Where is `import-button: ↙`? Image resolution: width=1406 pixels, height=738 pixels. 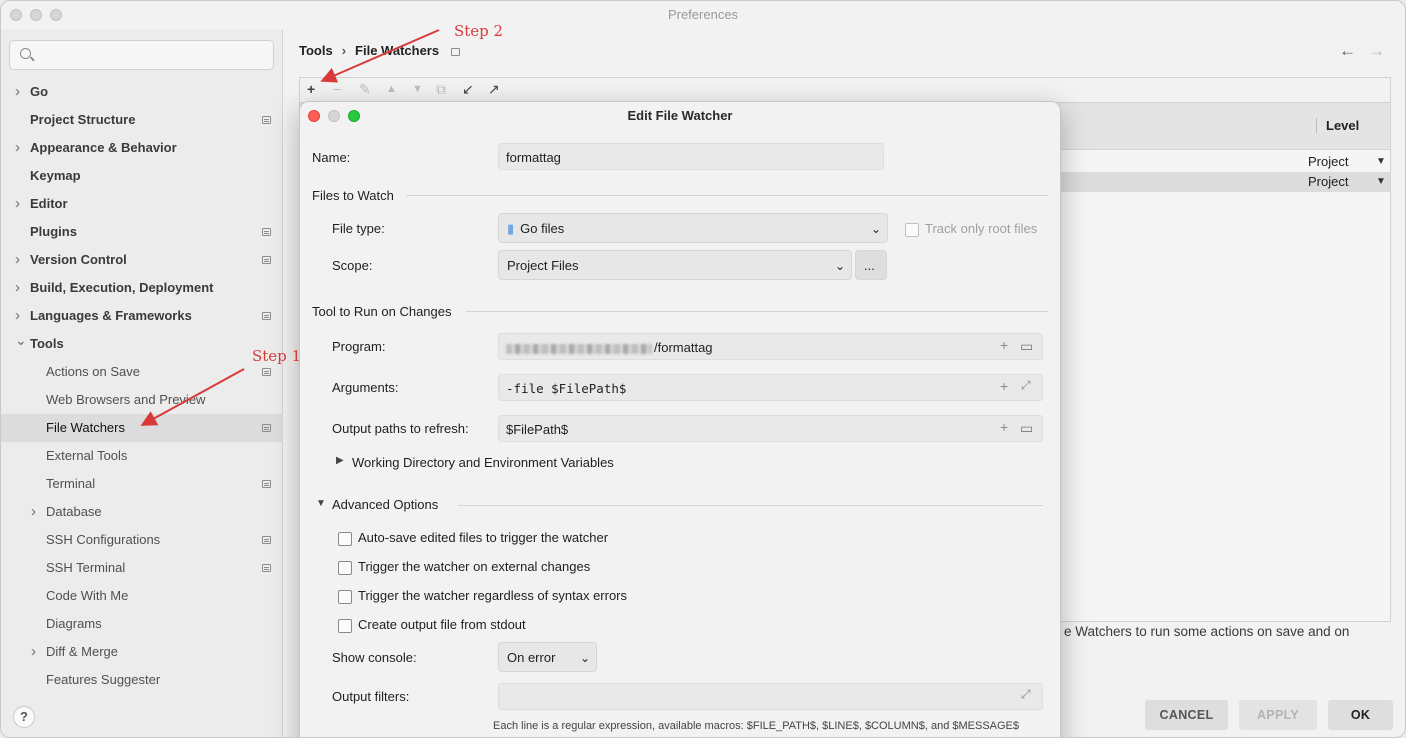
import-button: ↙ is located at coordinates (468, 89).